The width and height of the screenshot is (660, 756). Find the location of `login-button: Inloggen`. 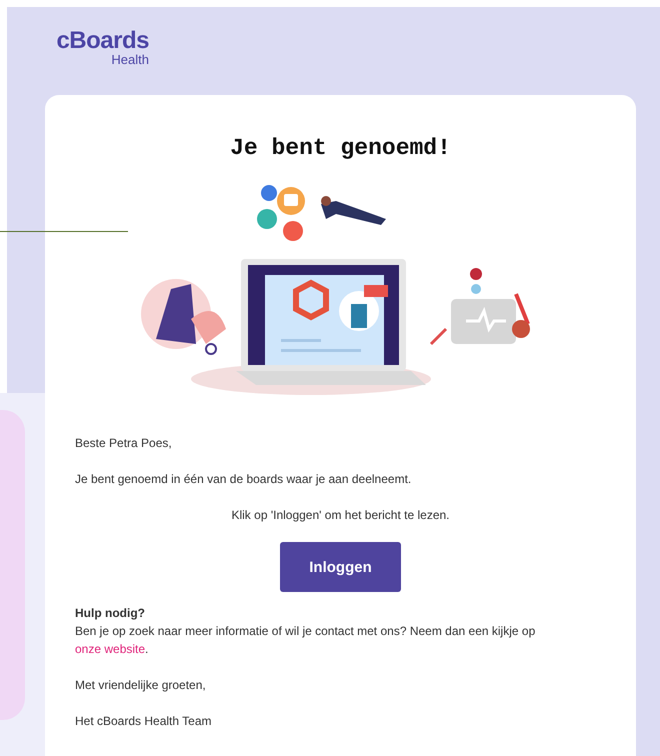

login-button: Inloggen is located at coordinates (340, 567).